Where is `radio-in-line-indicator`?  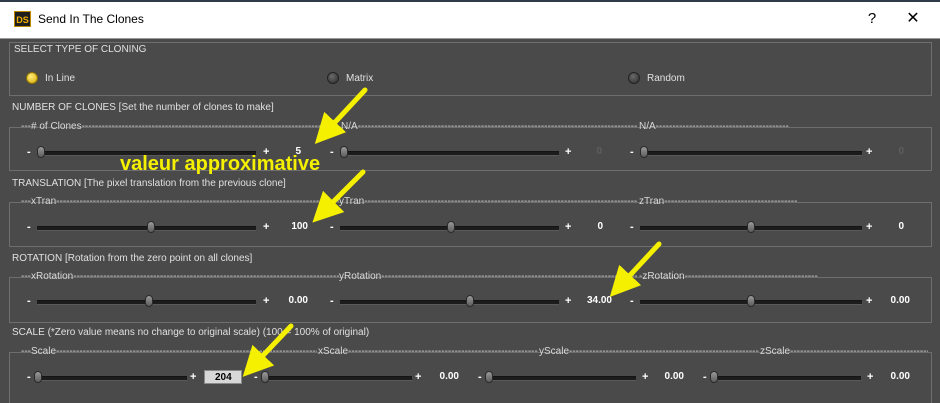
radio-in-line-indicator is located at coordinates (32, 78).